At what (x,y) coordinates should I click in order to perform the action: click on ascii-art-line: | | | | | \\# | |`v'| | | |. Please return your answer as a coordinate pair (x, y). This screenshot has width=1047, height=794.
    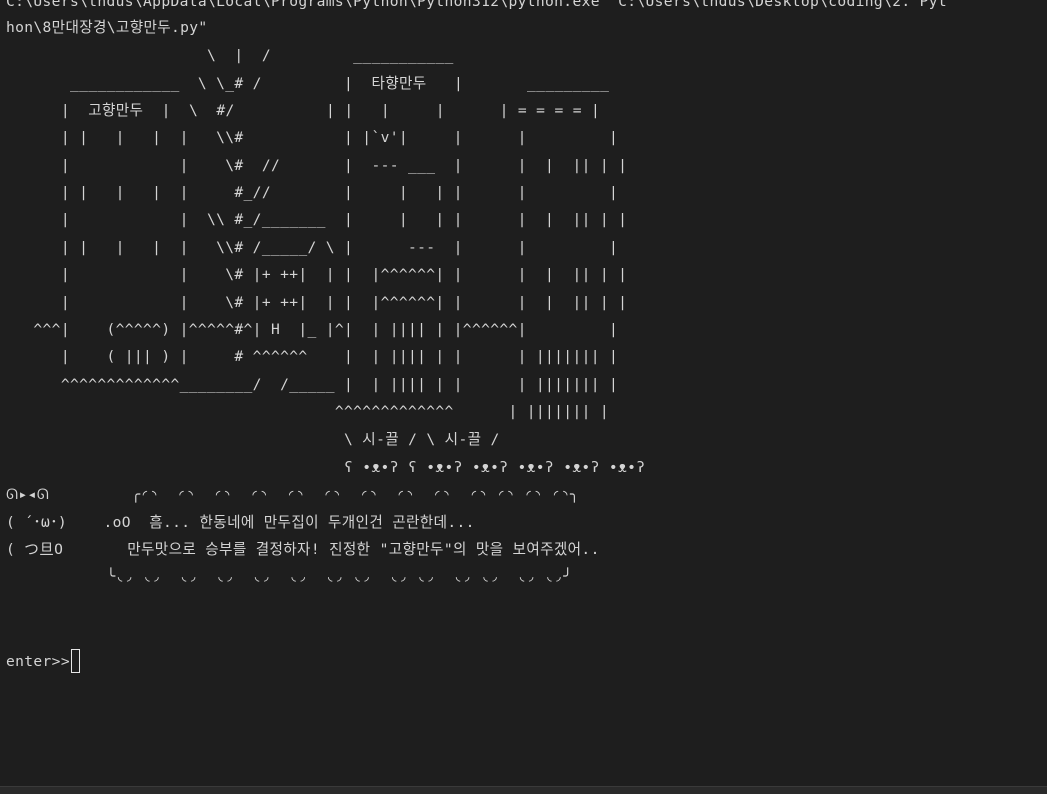
    Looking at the image, I should click on (312, 137).